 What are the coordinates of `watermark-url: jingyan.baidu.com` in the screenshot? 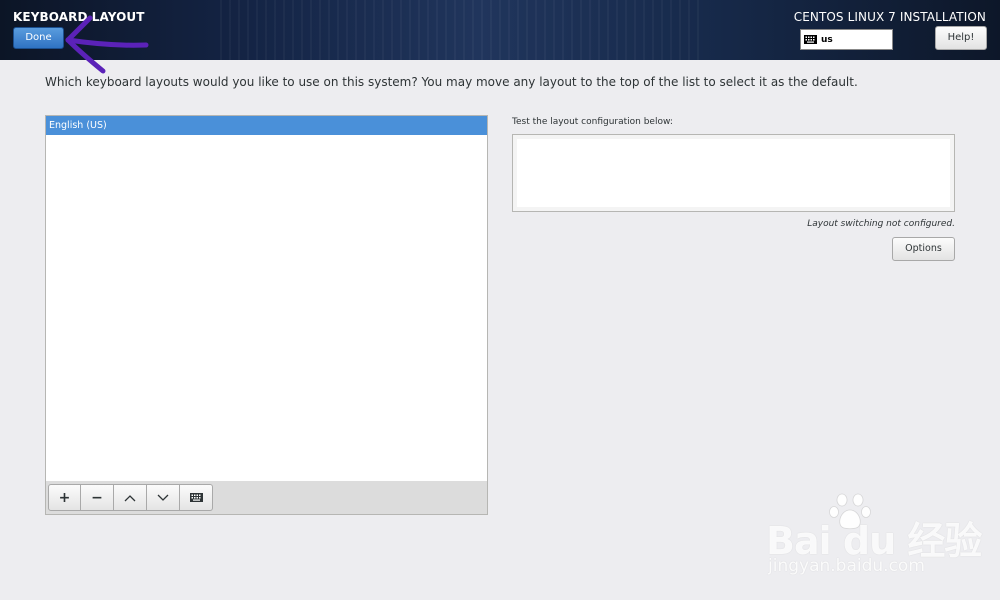 It's located at (846, 566).